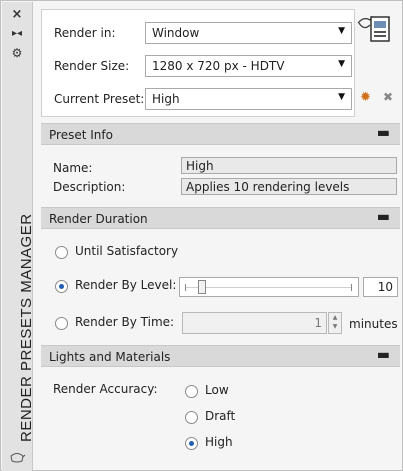 This screenshot has height=471, width=403. What do you see at coordinates (61, 323) in the screenshot?
I see `render-by-time-radio` at bounding box center [61, 323].